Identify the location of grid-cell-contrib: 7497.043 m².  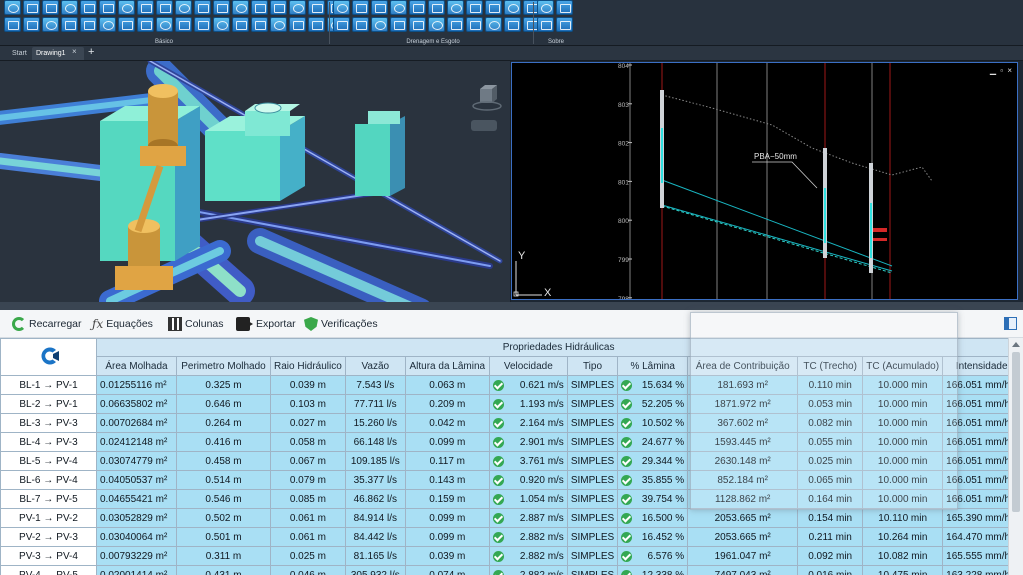
(743, 570).